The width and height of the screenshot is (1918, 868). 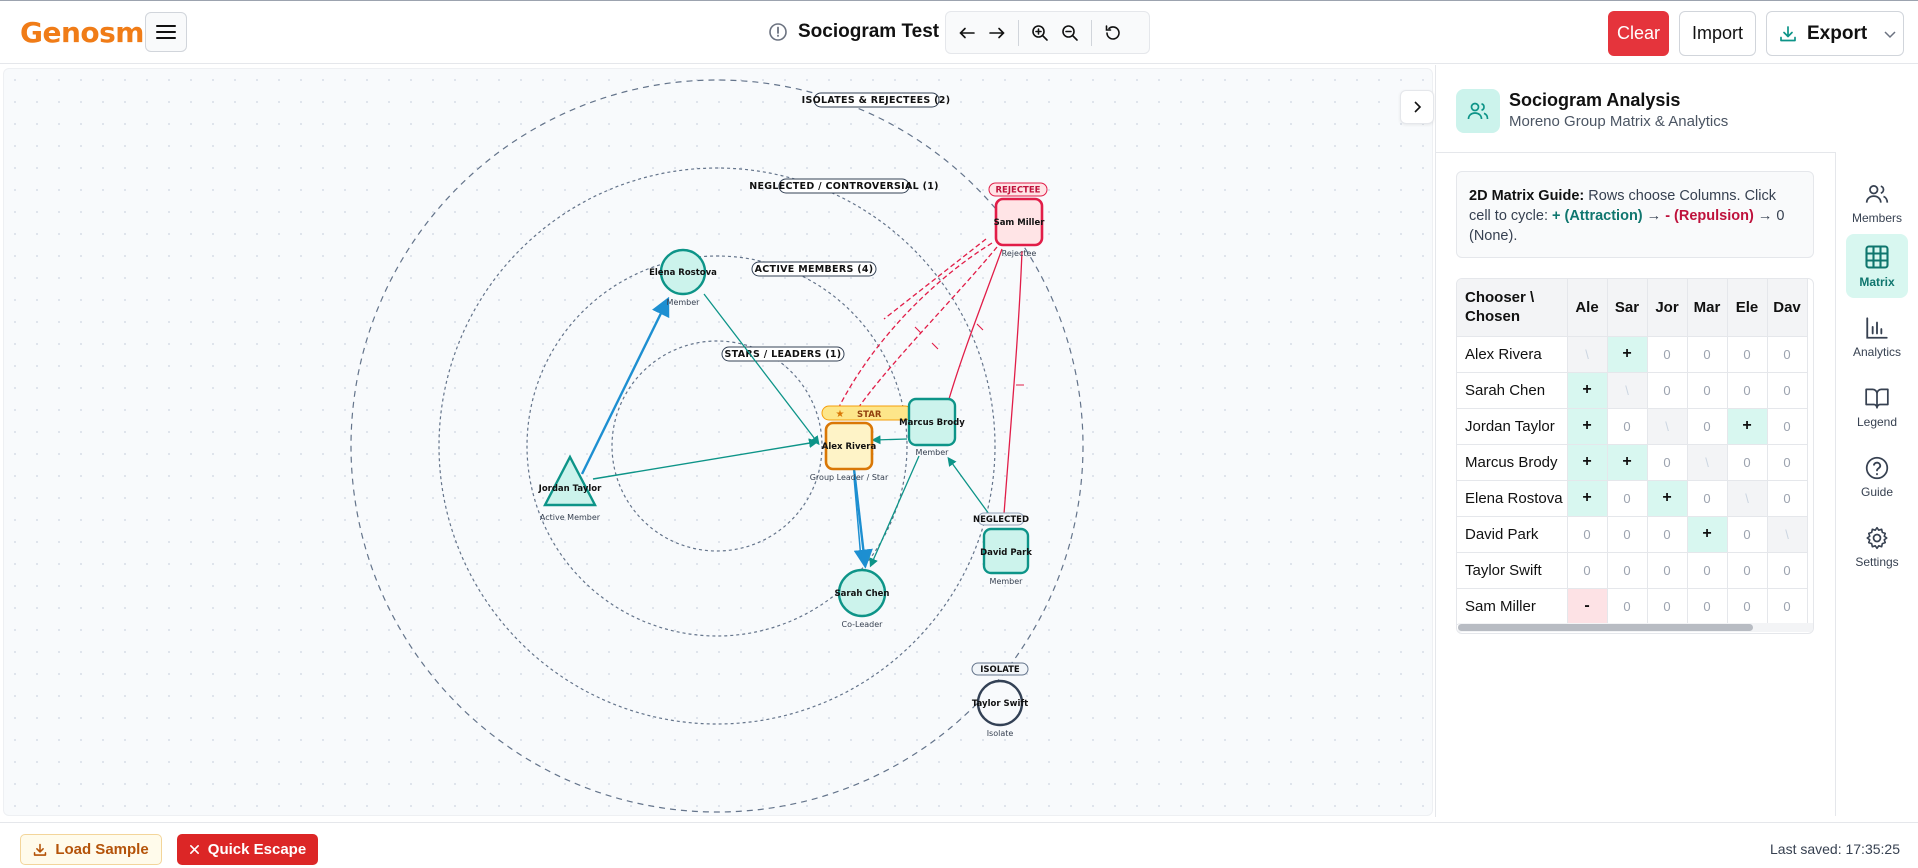 I want to click on panel-title: Sociogram Analysis, so click(x=1595, y=100).